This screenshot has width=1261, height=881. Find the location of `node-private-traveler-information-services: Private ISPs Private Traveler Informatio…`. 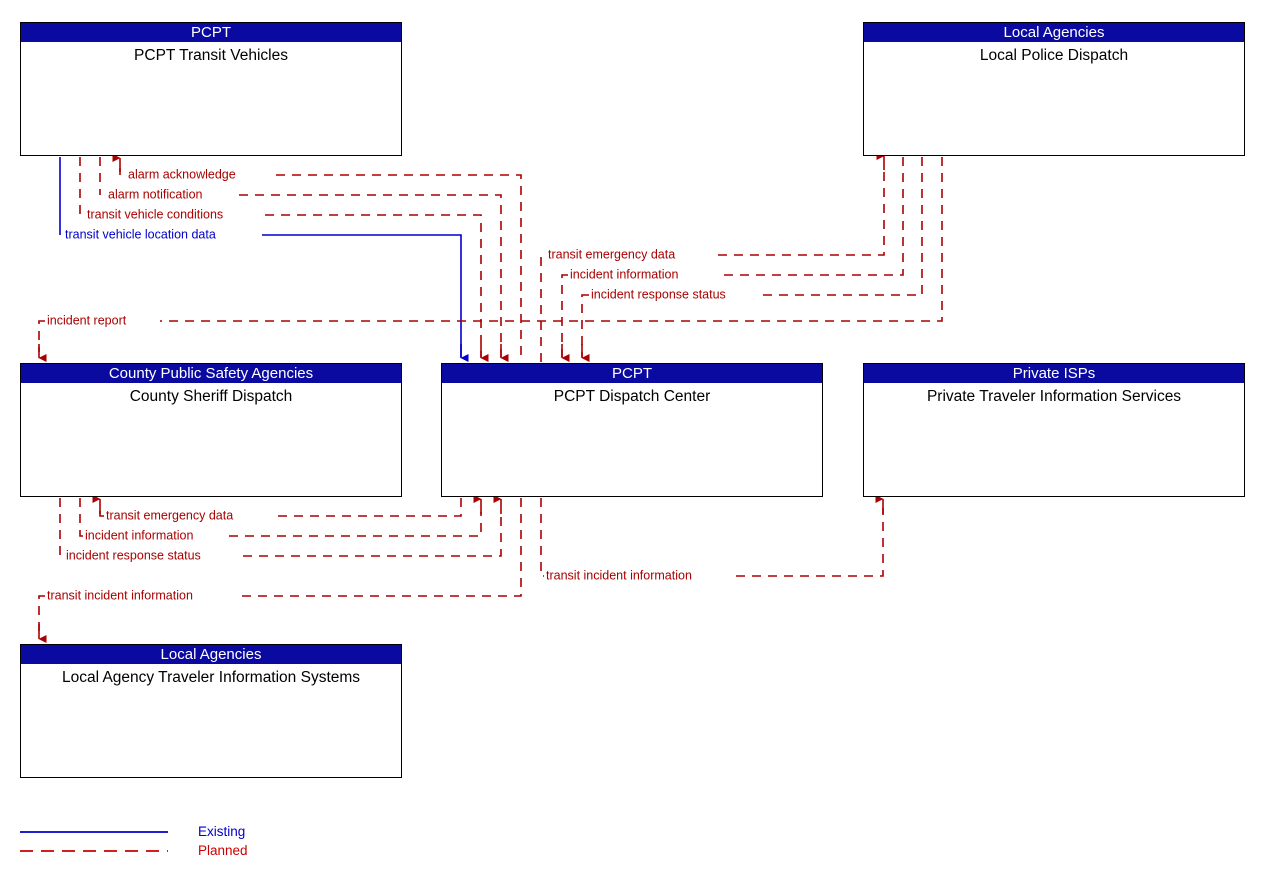

node-private-traveler-information-services: Private ISPs Private Traveler Informatio… is located at coordinates (1054, 430).